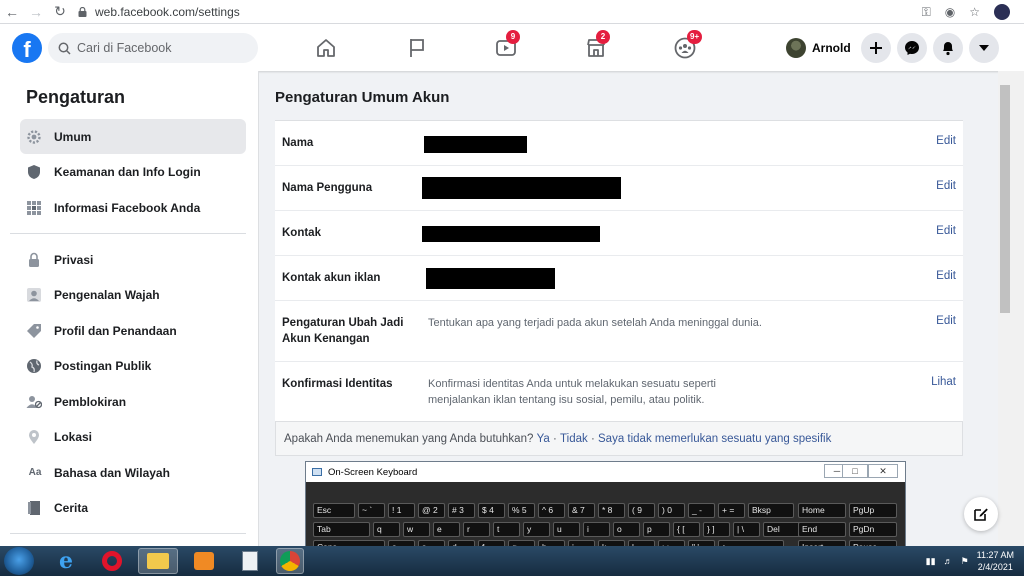  What do you see at coordinates (873, 529) in the screenshot?
I see `key-pgdn: PgDn` at bounding box center [873, 529].